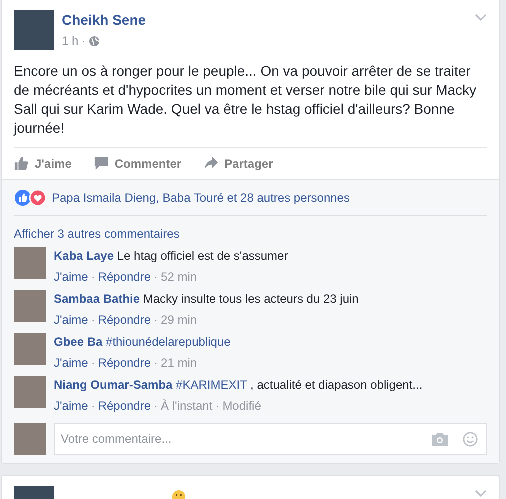 This screenshot has width=506, height=499. What do you see at coordinates (470, 439) in the screenshot?
I see `smiley-icon` at bounding box center [470, 439].